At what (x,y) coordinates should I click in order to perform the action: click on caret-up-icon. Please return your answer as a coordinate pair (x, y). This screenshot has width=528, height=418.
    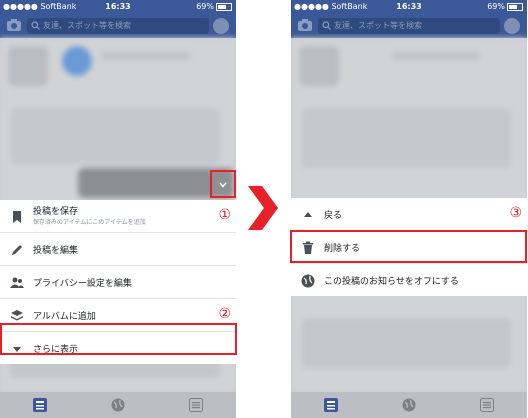
    Looking at the image, I should click on (308, 214).